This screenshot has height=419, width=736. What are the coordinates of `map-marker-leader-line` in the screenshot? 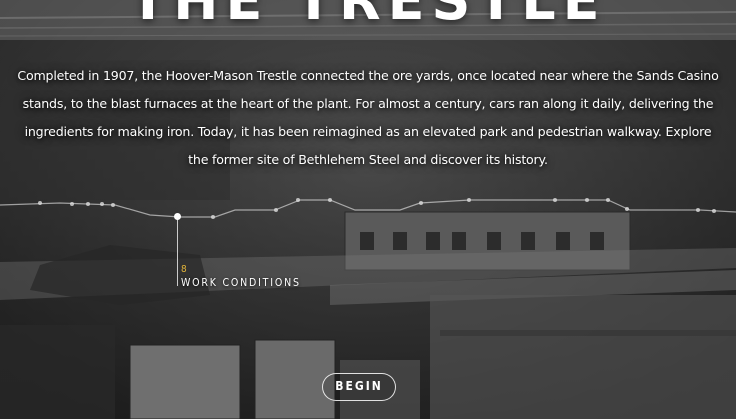 It's located at (177, 251).